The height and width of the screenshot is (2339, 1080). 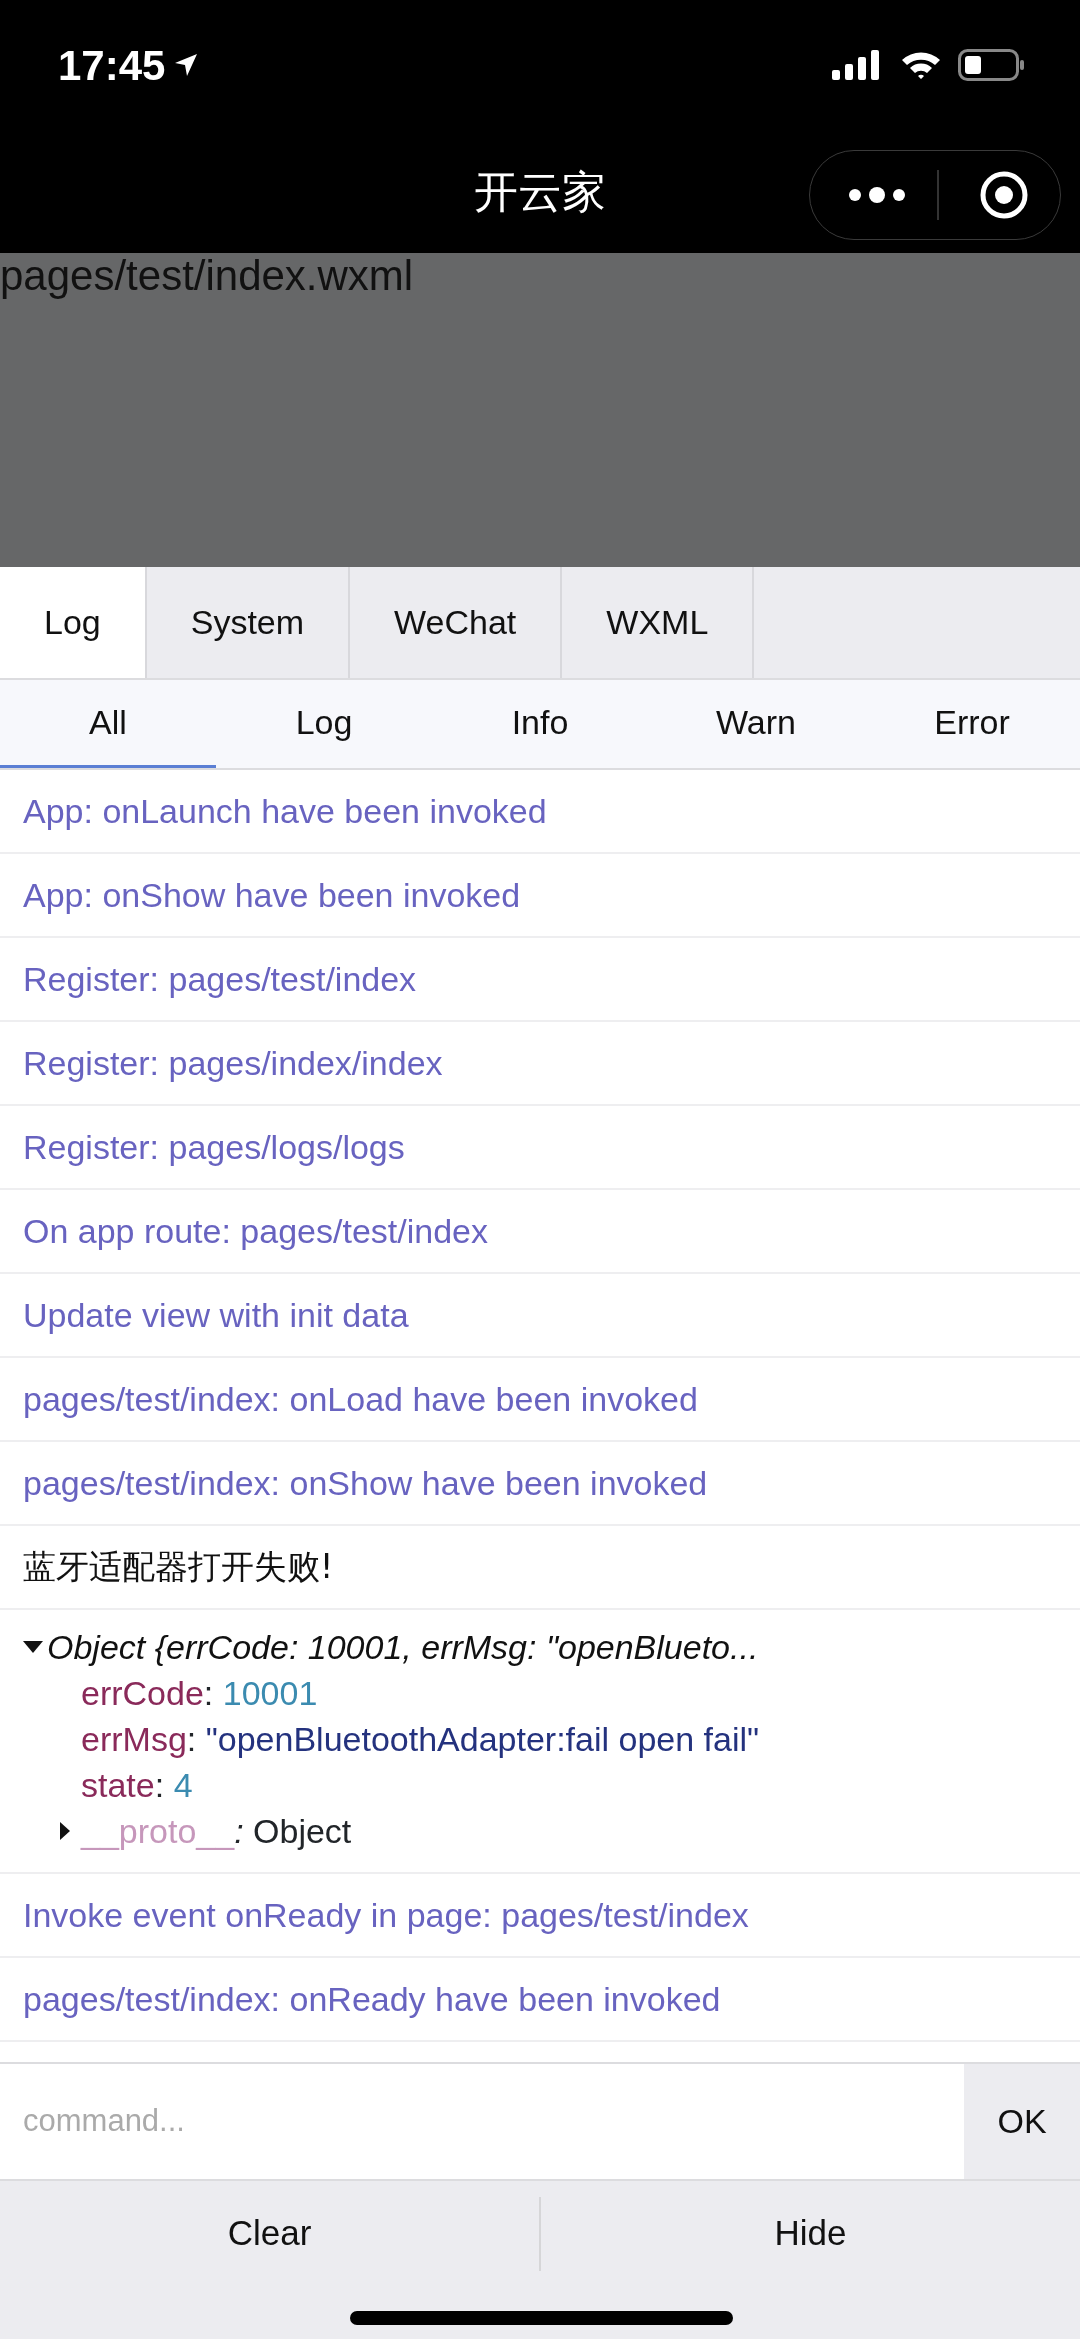 I want to click on more-icon, so click(x=877, y=195).